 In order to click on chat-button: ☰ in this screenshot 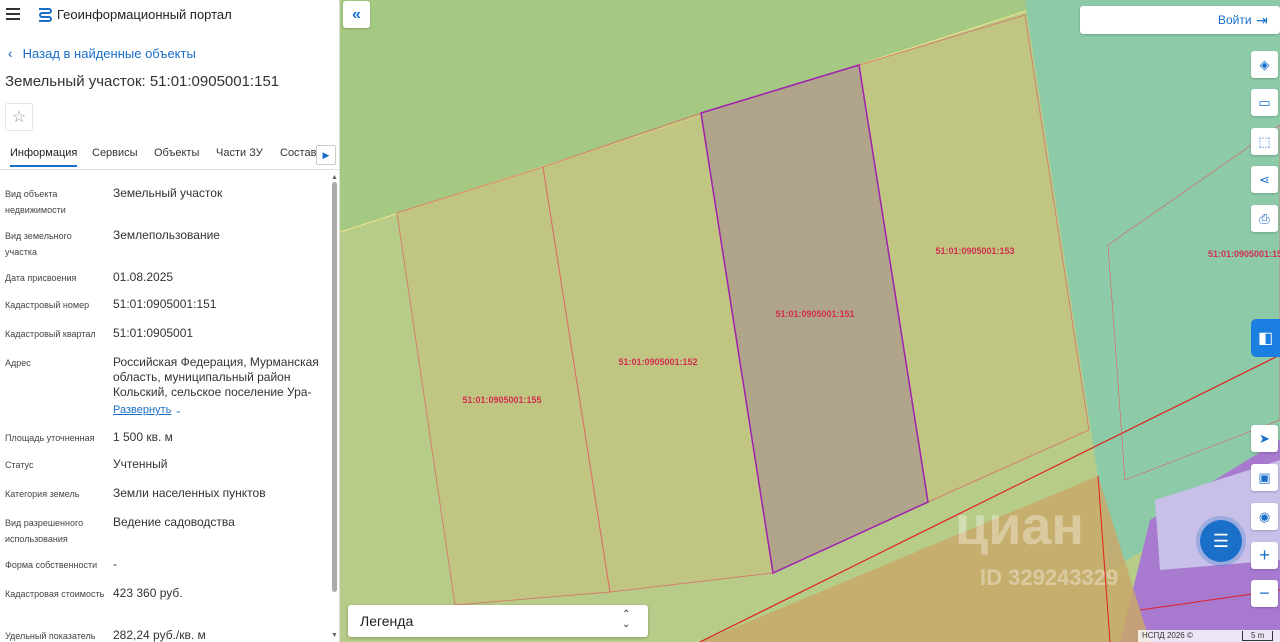, I will do `click(1221, 541)`.